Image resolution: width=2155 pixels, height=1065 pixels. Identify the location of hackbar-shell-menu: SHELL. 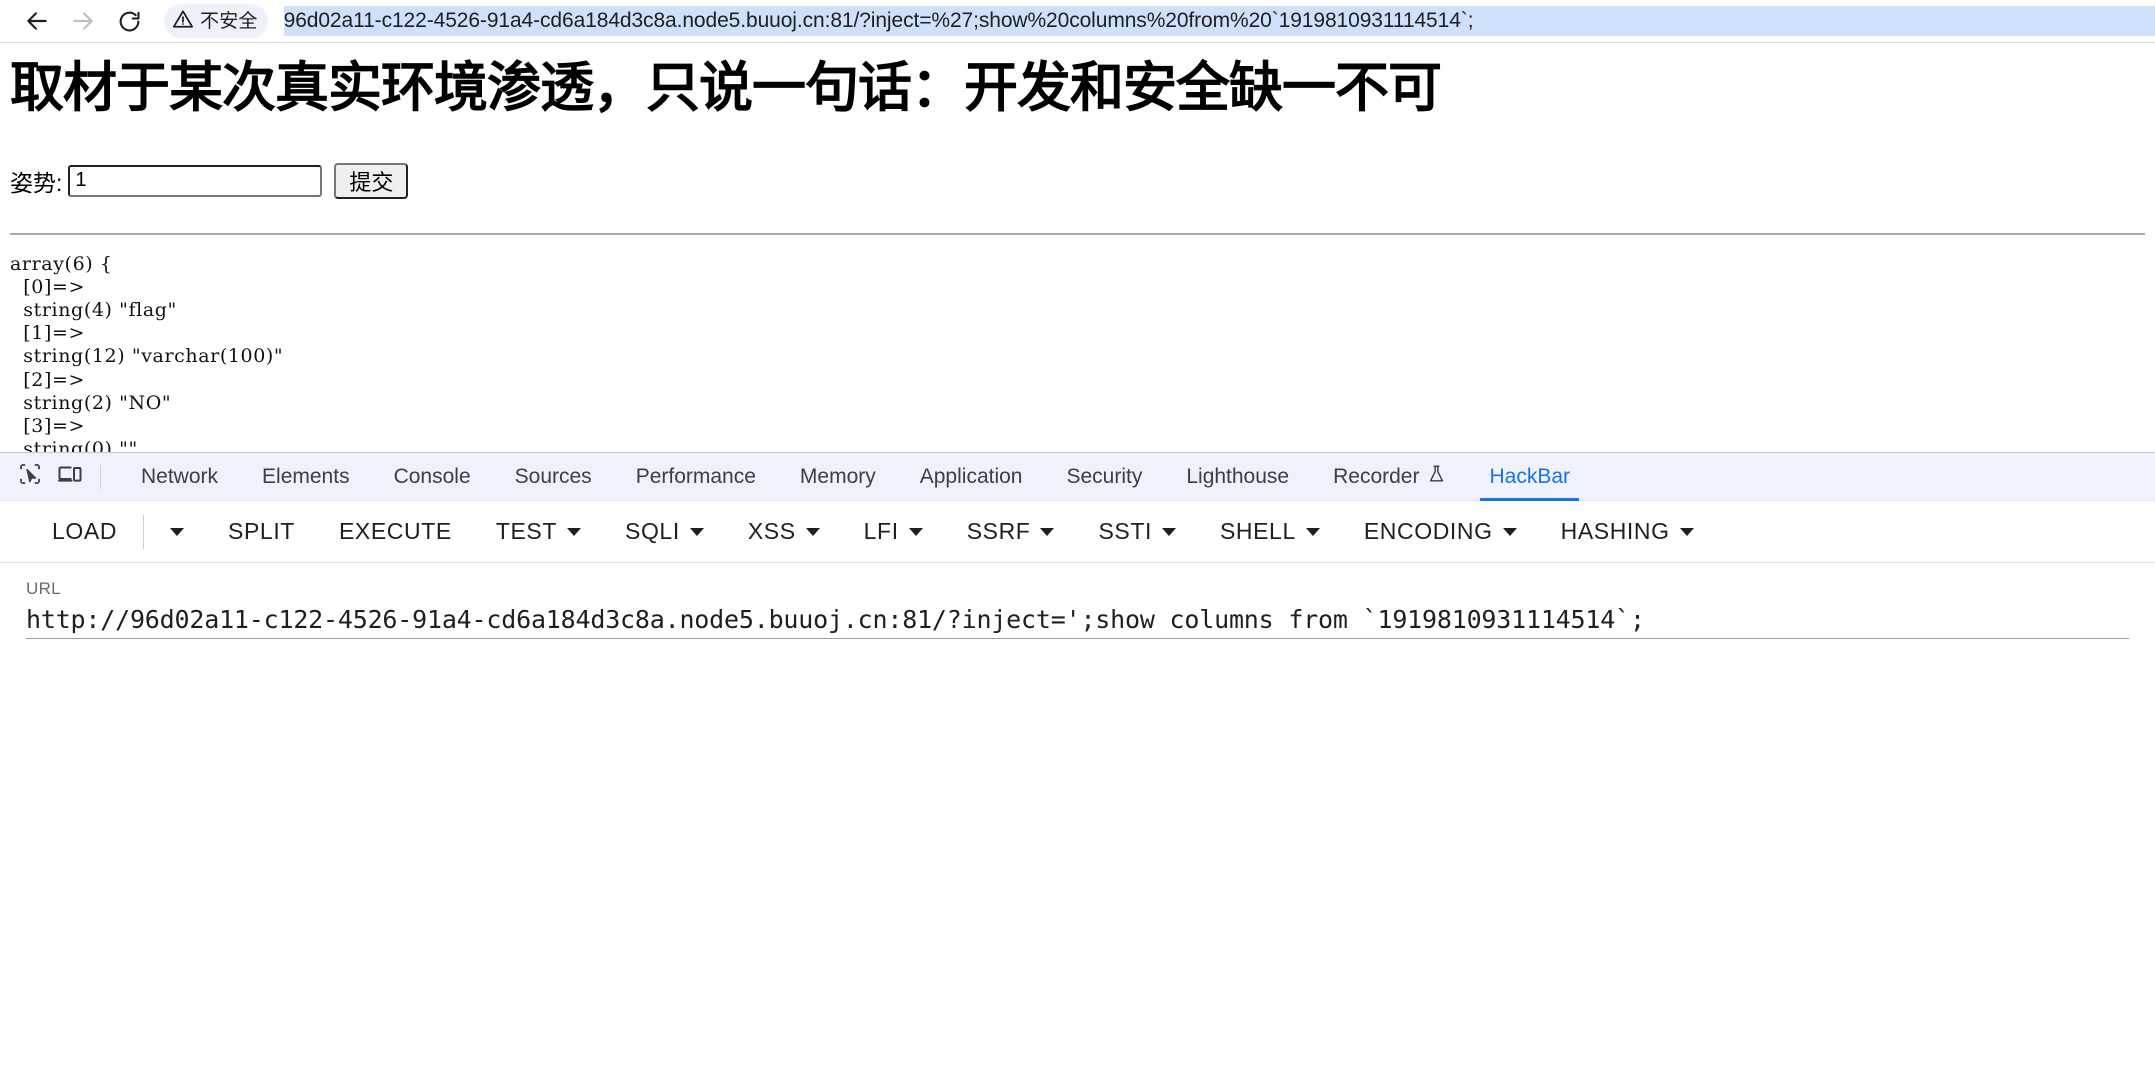
(1270, 532).